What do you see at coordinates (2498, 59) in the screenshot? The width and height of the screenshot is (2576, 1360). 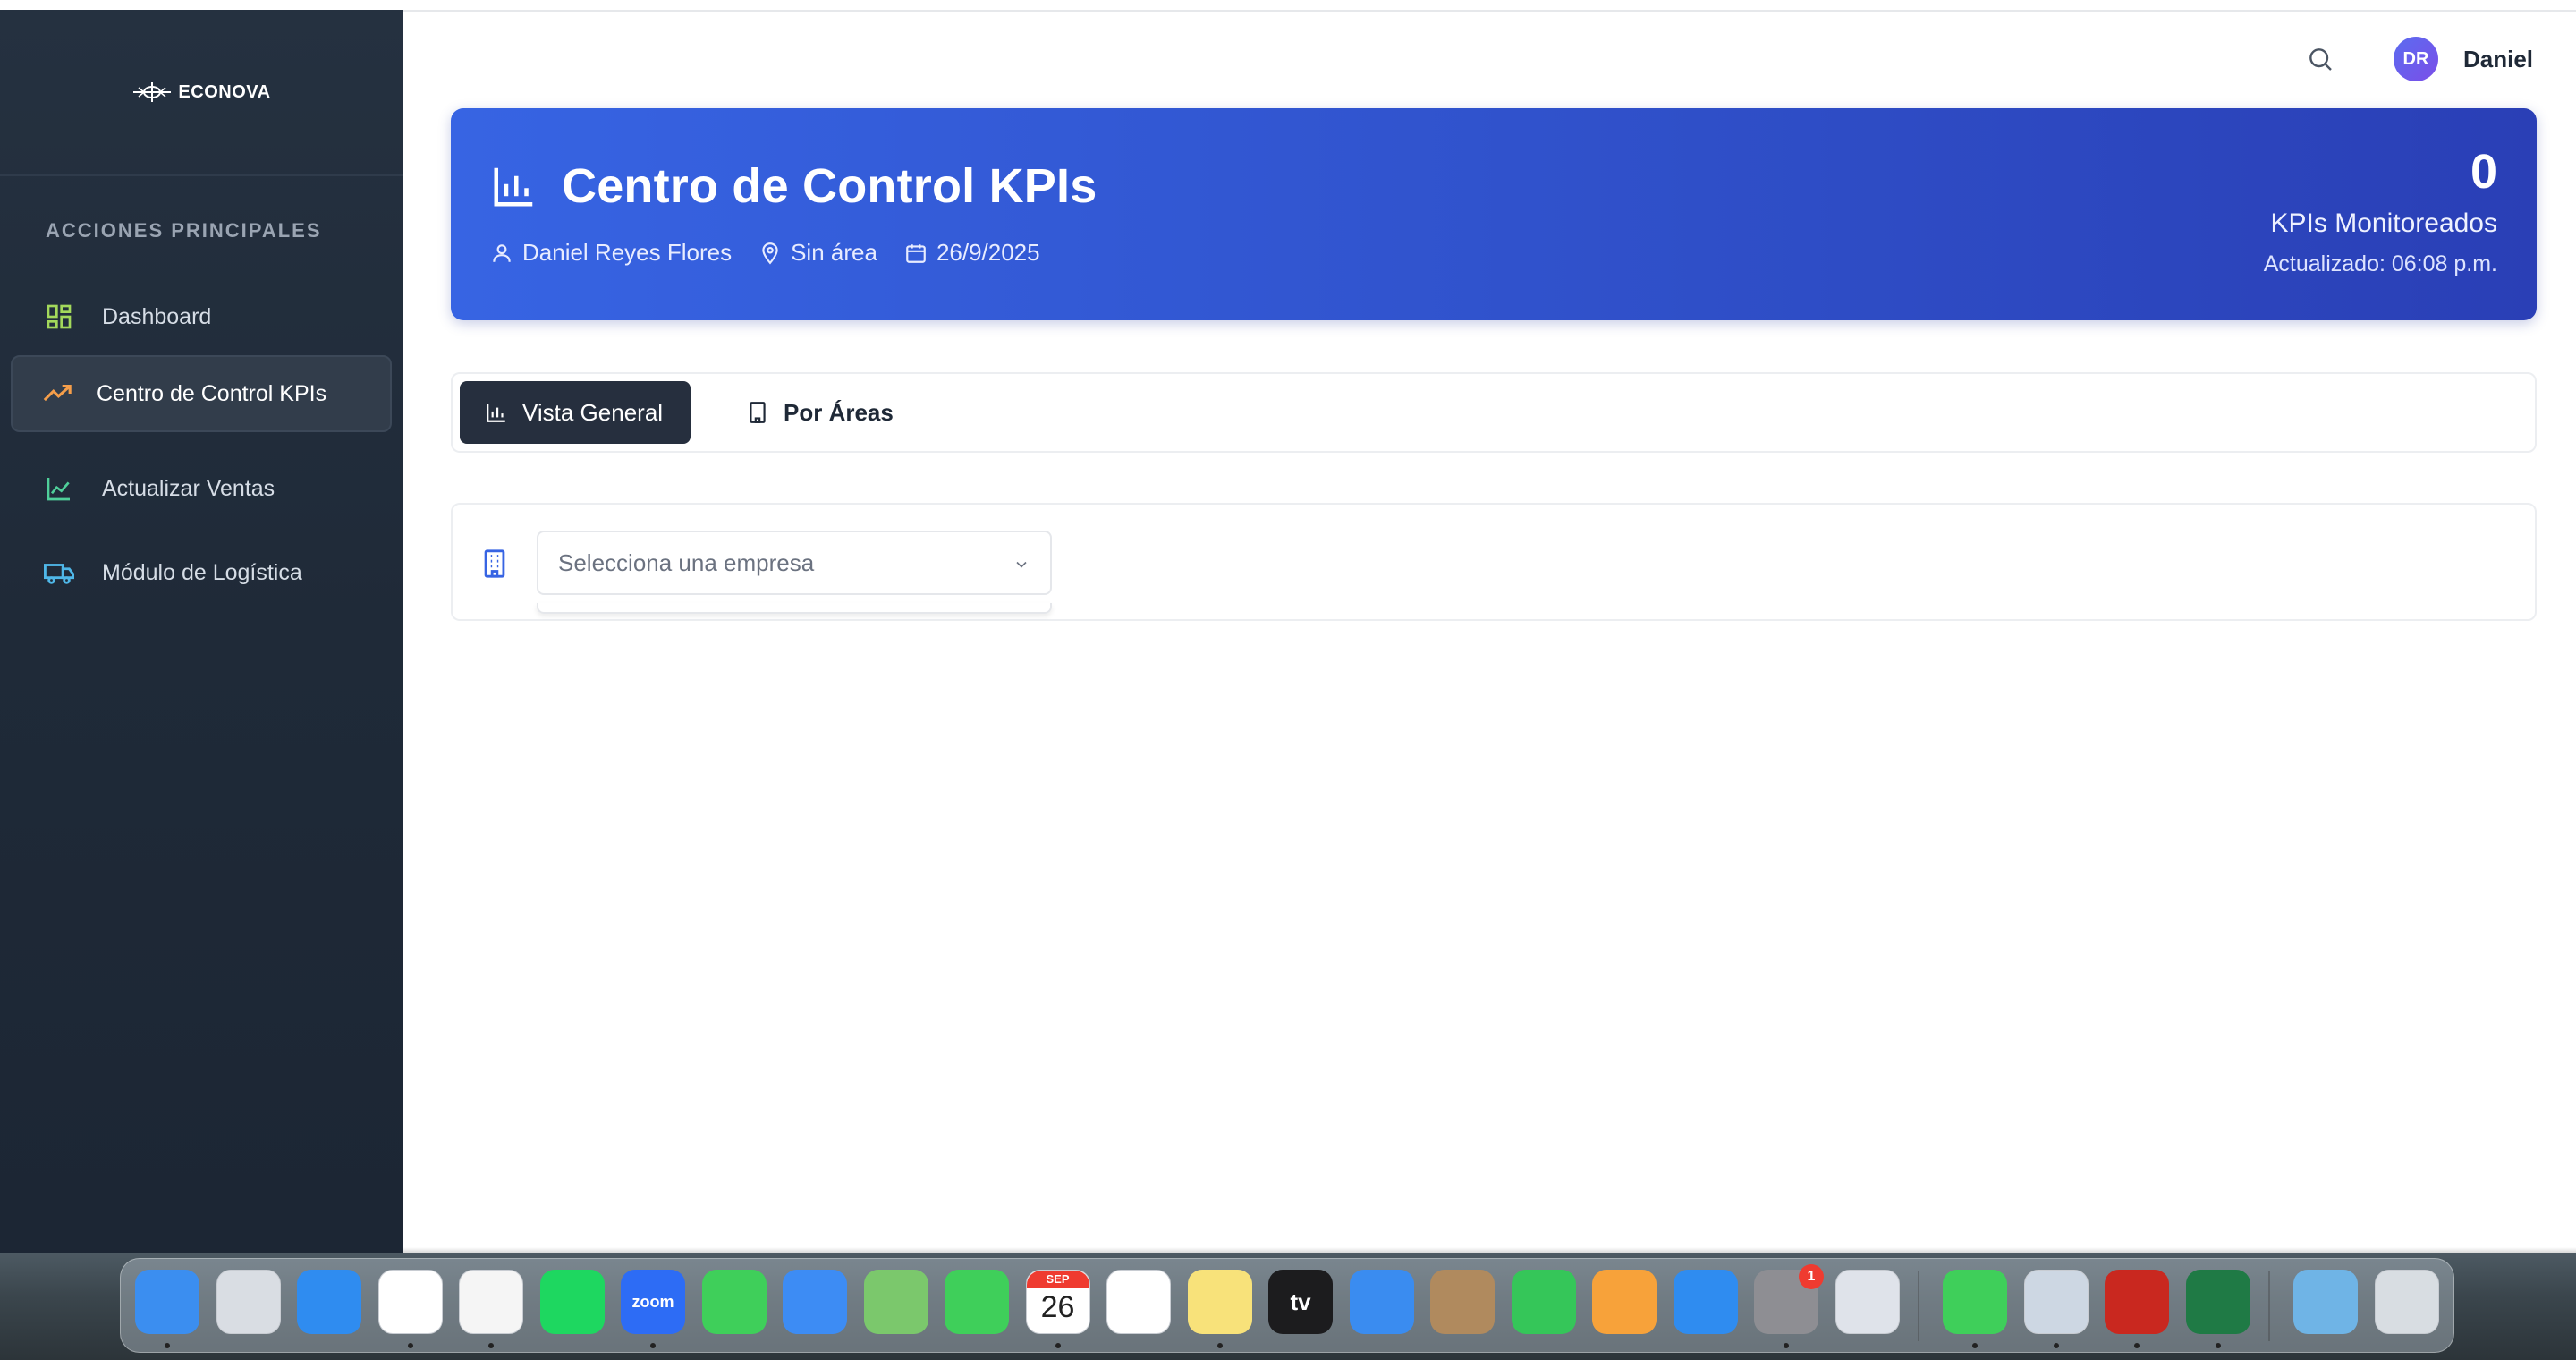 I see `user-name: Daniel` at bounding box center [2498, 59].